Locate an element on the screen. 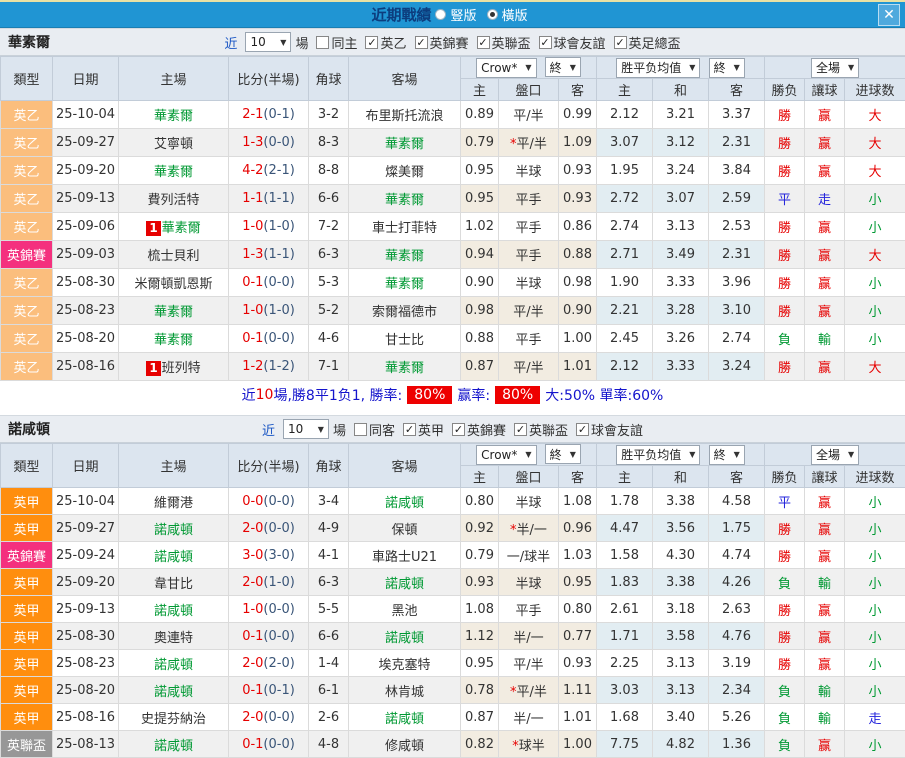 Image resolution: width=905 pixels, height=758 pixels. corner-cell: 5-2 is located at coordinates (329, 311).